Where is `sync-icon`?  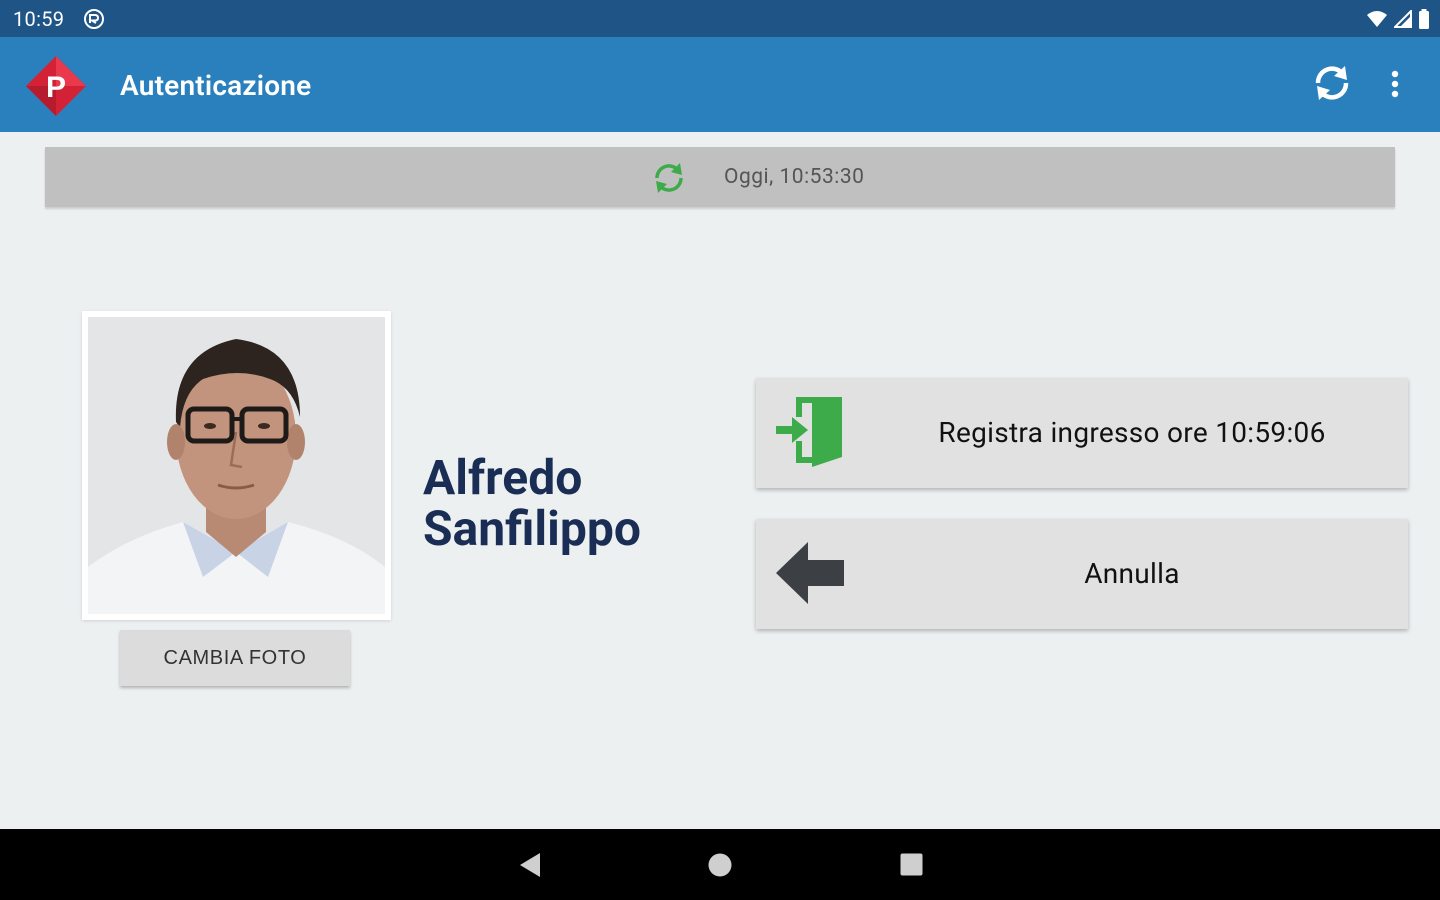 sync-icon is located at coordinates (1332, 83).